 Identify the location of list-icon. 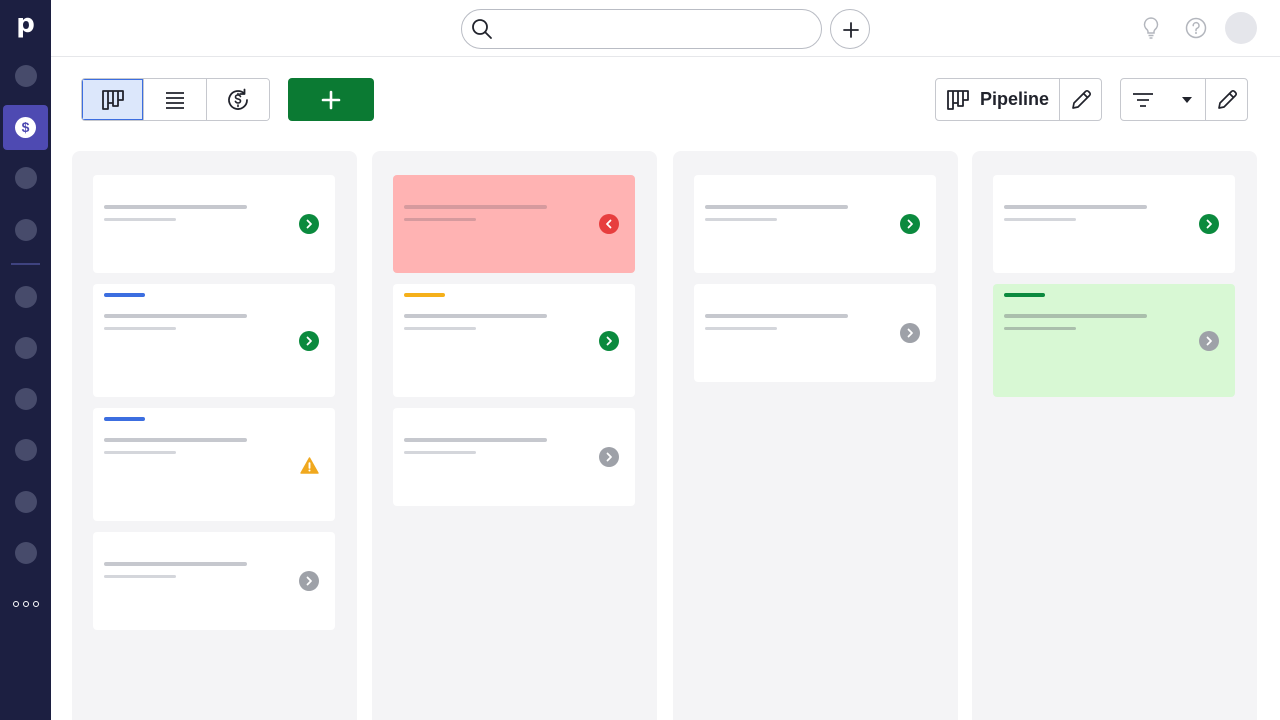
(175, 100).